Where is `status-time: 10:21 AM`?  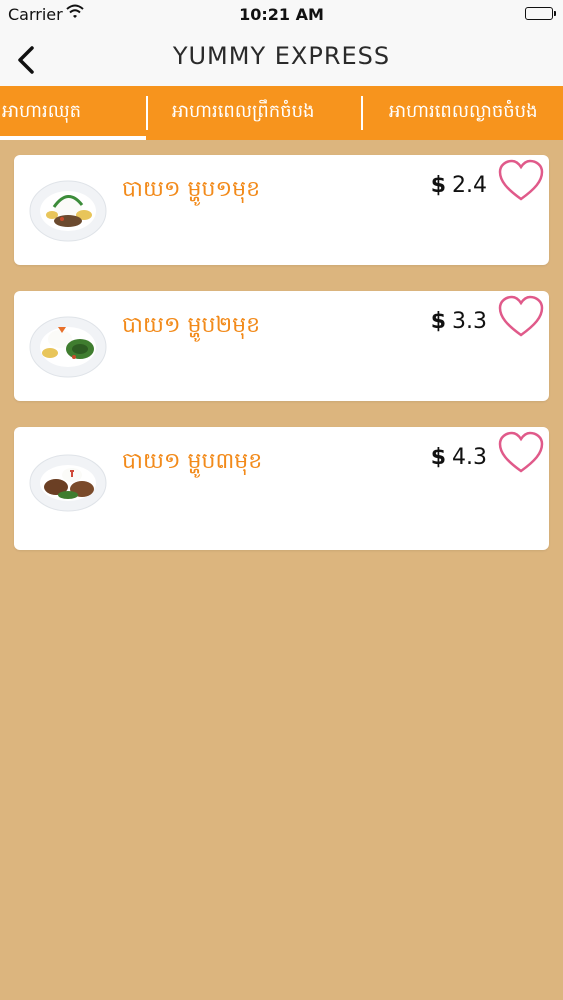
status-time: 10:21 AM is located at coordinates (281, 14).